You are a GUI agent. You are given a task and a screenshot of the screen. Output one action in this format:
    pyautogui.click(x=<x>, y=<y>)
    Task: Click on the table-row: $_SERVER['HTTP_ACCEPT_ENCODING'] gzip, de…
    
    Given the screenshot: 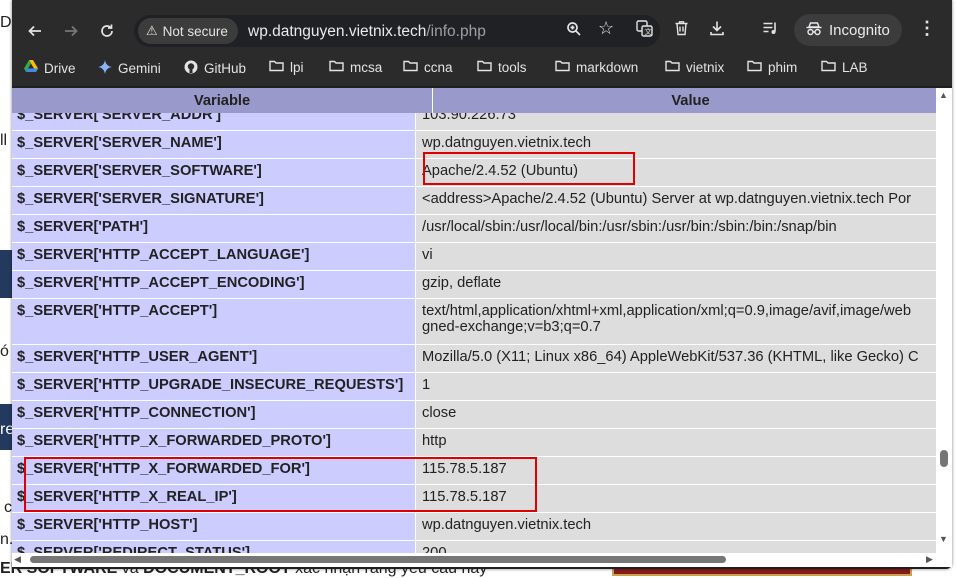 What is the action you would take?
    pyautogui.click(x=474, y=284)
    